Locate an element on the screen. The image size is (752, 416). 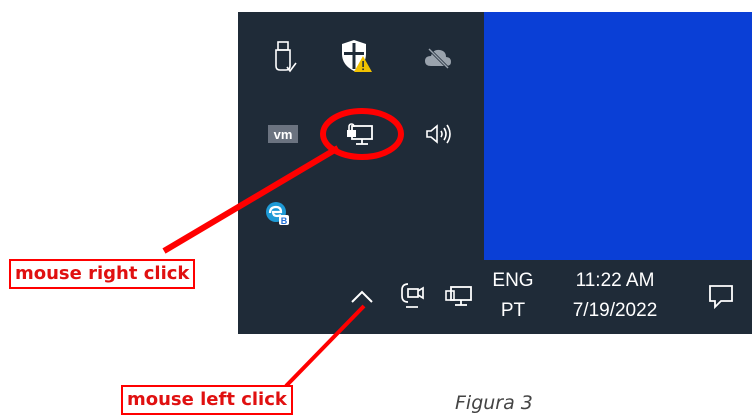
left-click-callout: mouse left click is located at coordinates (207, 400).